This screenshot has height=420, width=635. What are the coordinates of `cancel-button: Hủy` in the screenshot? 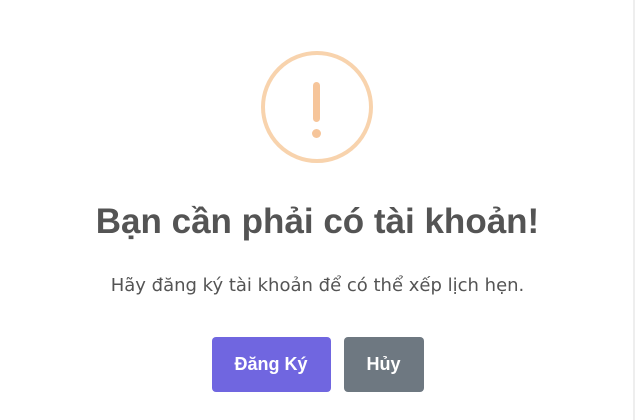 It's located at (383, 364).